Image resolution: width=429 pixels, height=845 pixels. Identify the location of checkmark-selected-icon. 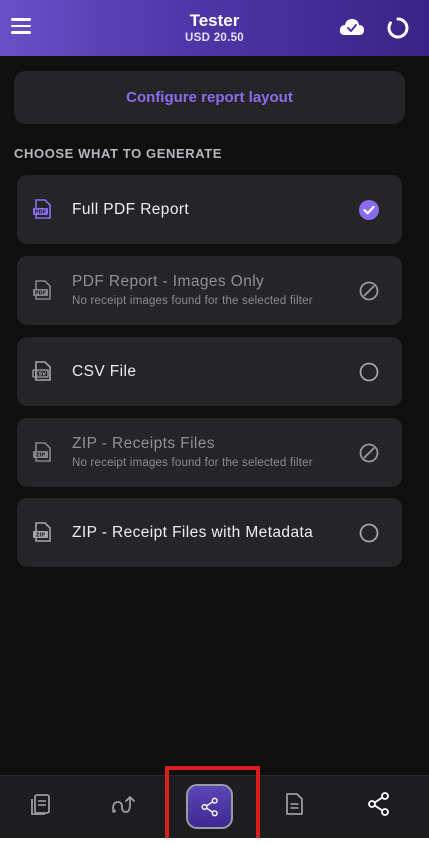
(369, 210).